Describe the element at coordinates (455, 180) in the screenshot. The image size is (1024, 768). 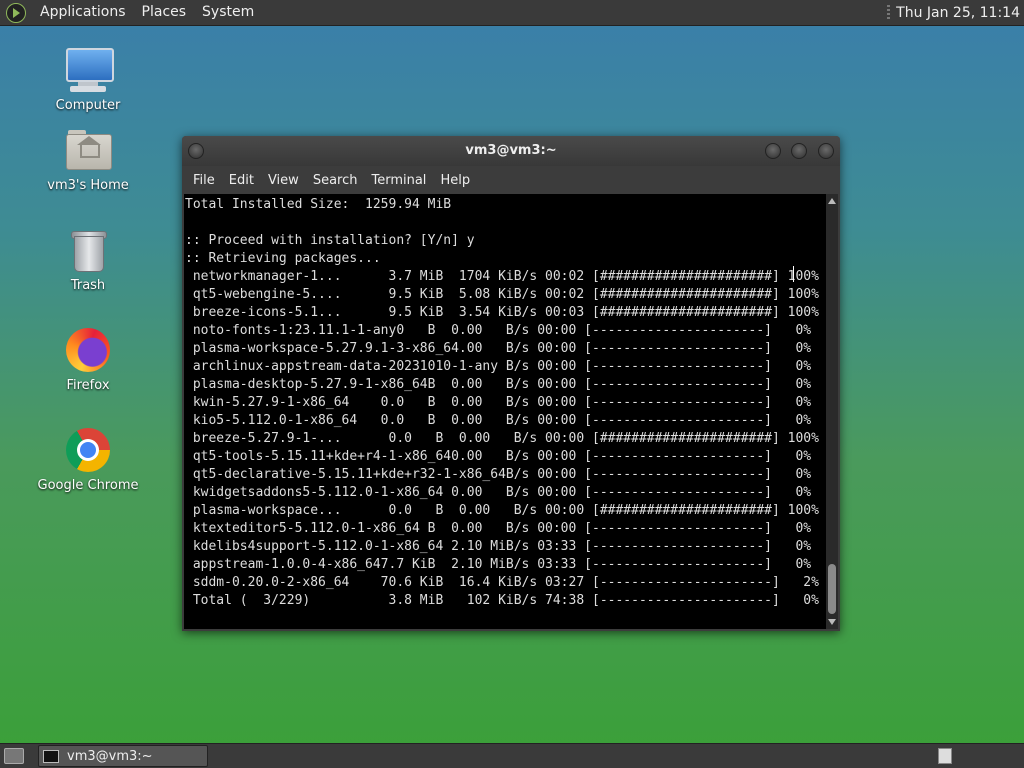
I see `menu-help: Help` at that location.